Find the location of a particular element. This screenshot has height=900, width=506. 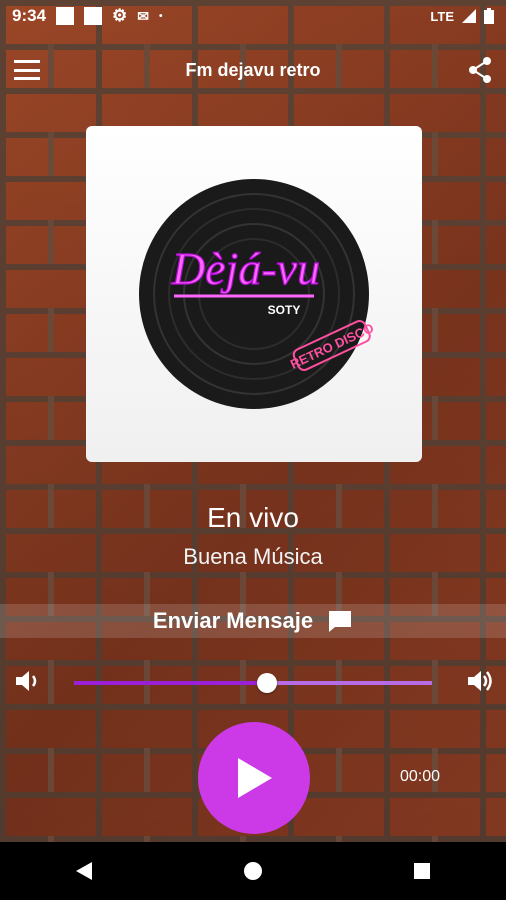

chat-icon is located at coordinates (340, 621).